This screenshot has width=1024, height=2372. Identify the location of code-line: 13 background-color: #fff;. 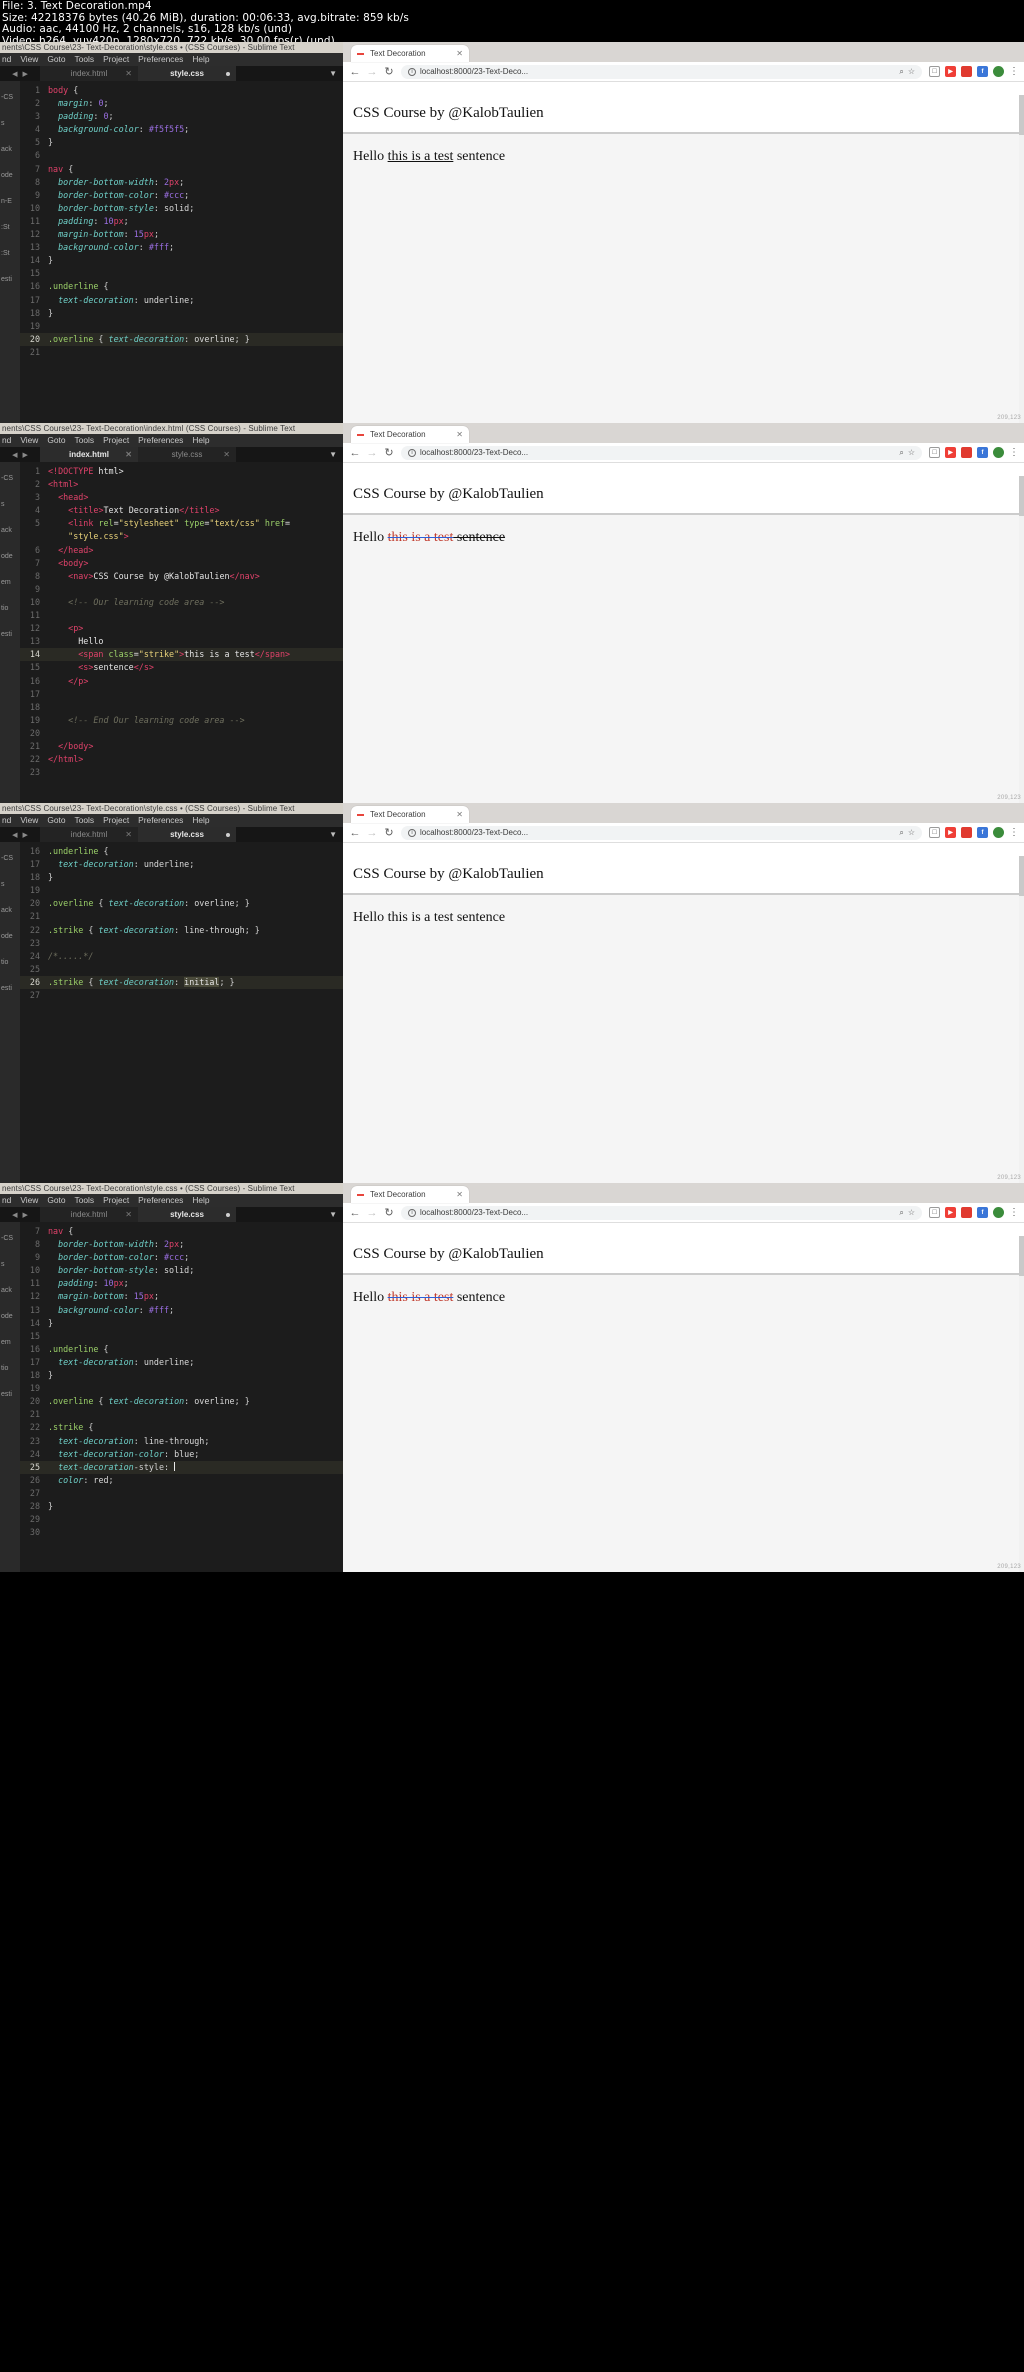
(181, 1310).